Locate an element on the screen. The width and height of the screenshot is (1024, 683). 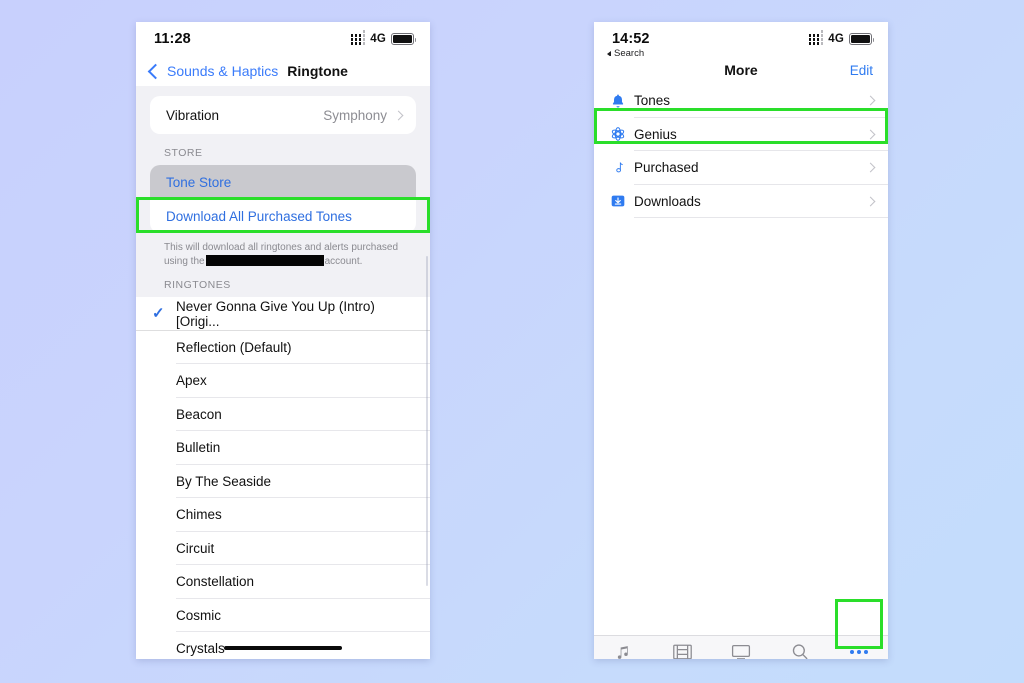
ellipsis-icon is located at coordinates (858, 650).